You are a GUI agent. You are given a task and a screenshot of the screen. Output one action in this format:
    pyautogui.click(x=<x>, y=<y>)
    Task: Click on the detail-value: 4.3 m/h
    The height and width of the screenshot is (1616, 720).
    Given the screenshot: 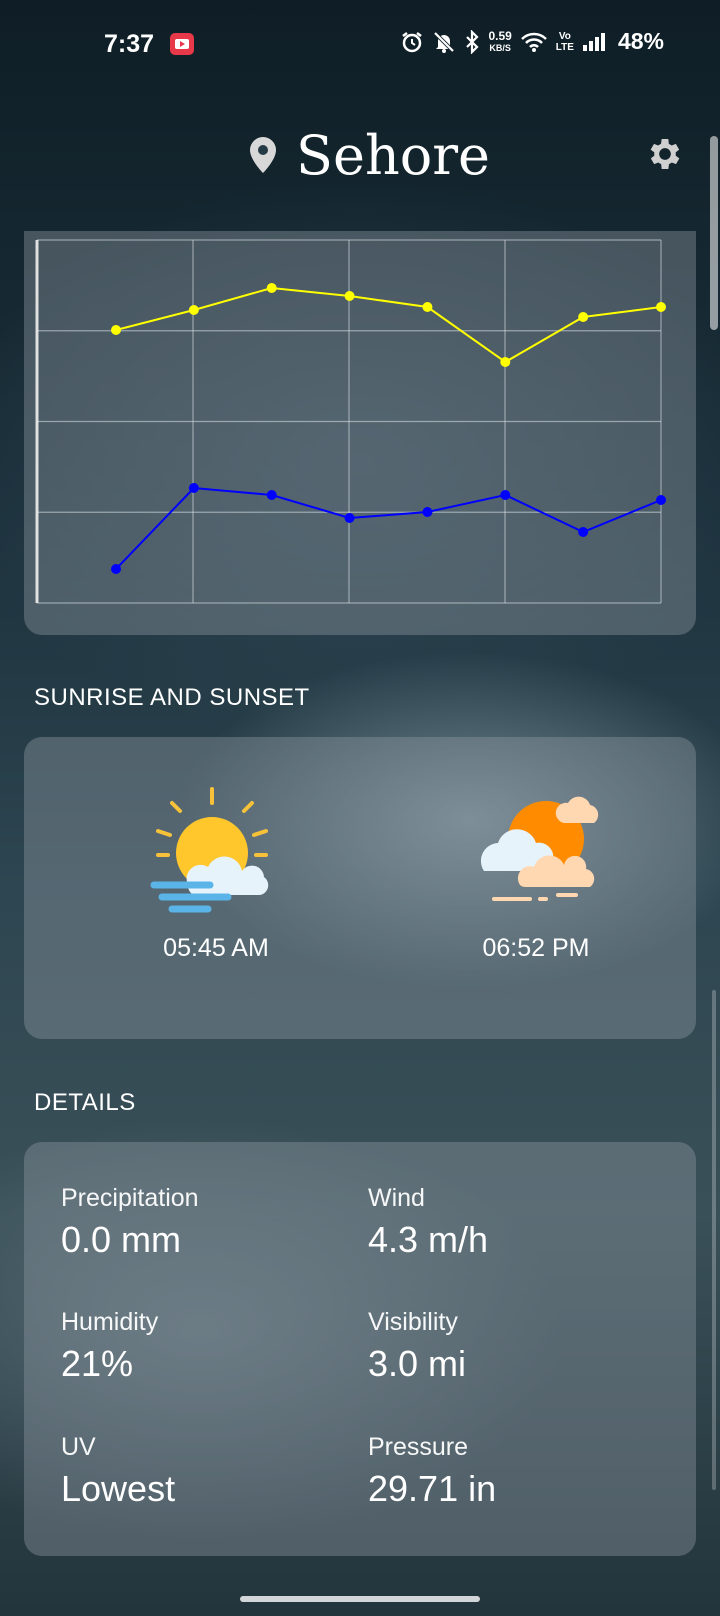 What is the action you would take?
    pyautogui.click(x=428, y=1239)
    